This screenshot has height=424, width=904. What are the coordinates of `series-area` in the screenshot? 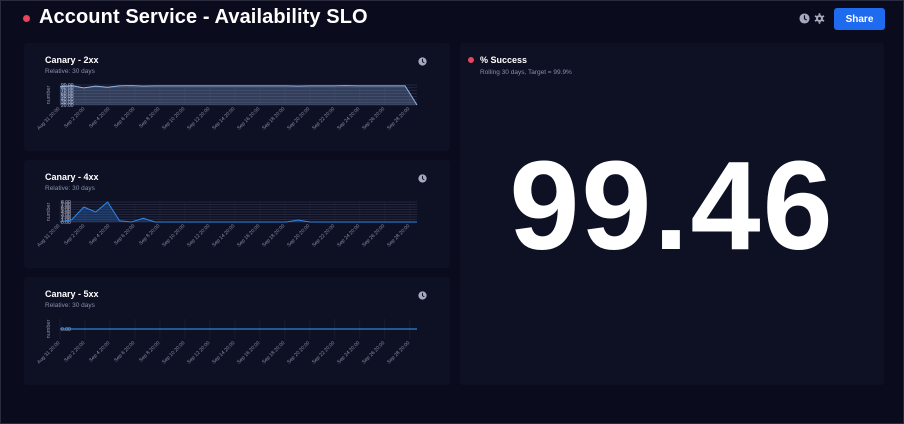 It's located at (238, 95).